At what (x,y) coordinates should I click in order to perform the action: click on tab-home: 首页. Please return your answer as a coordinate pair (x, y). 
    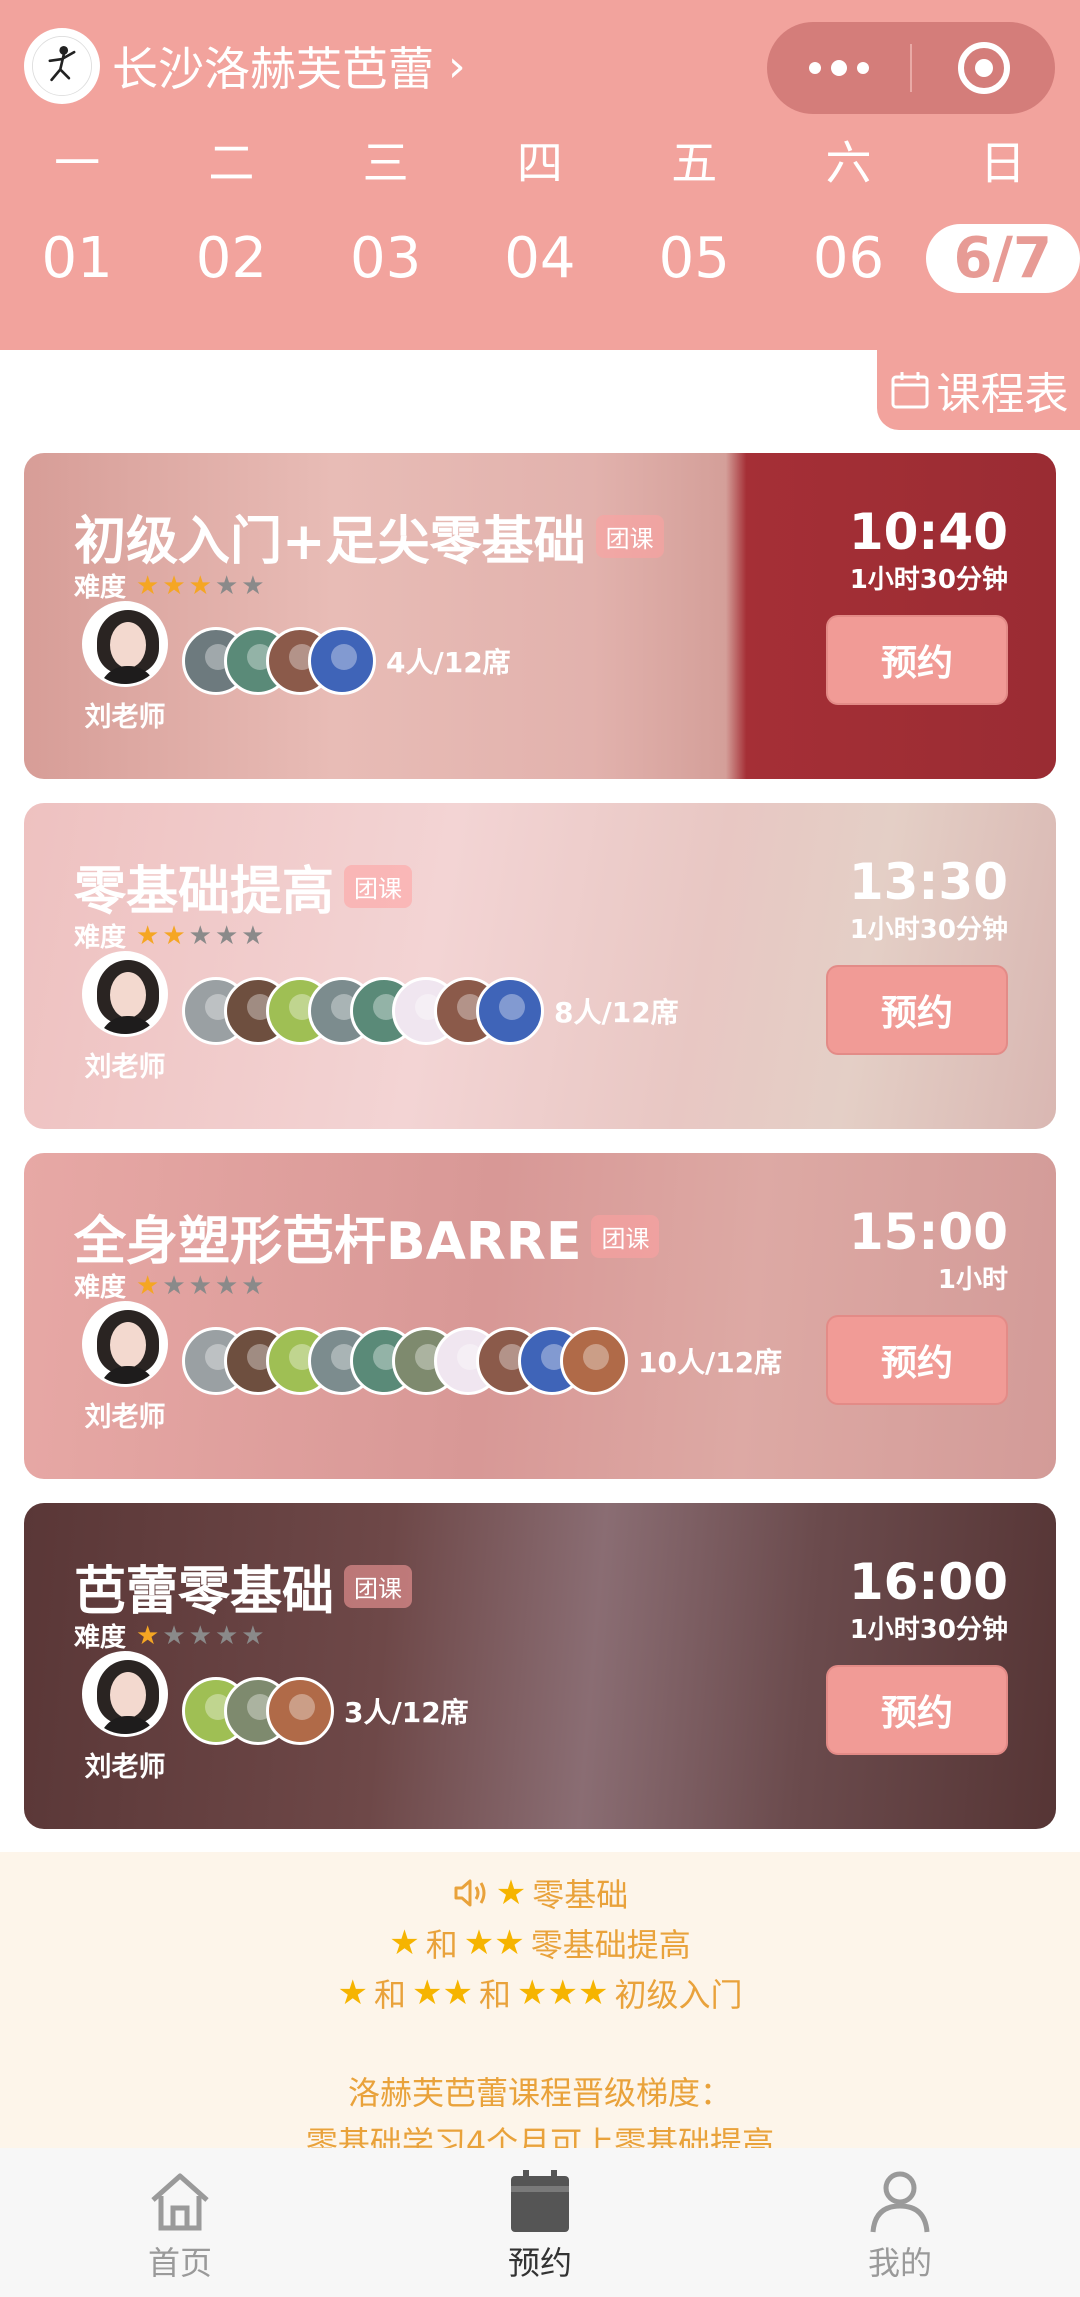
    Looking at the image, I should click on (180, 2222).